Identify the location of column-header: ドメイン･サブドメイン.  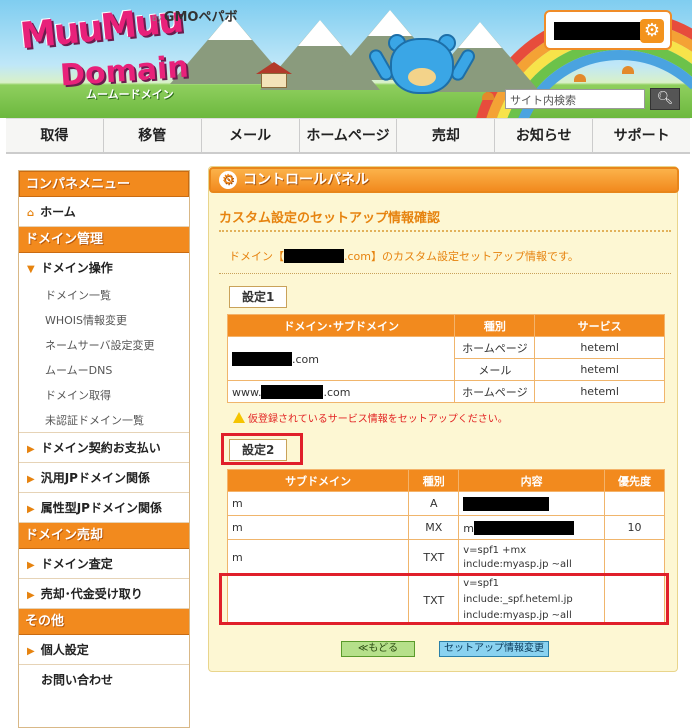
(341, 325).